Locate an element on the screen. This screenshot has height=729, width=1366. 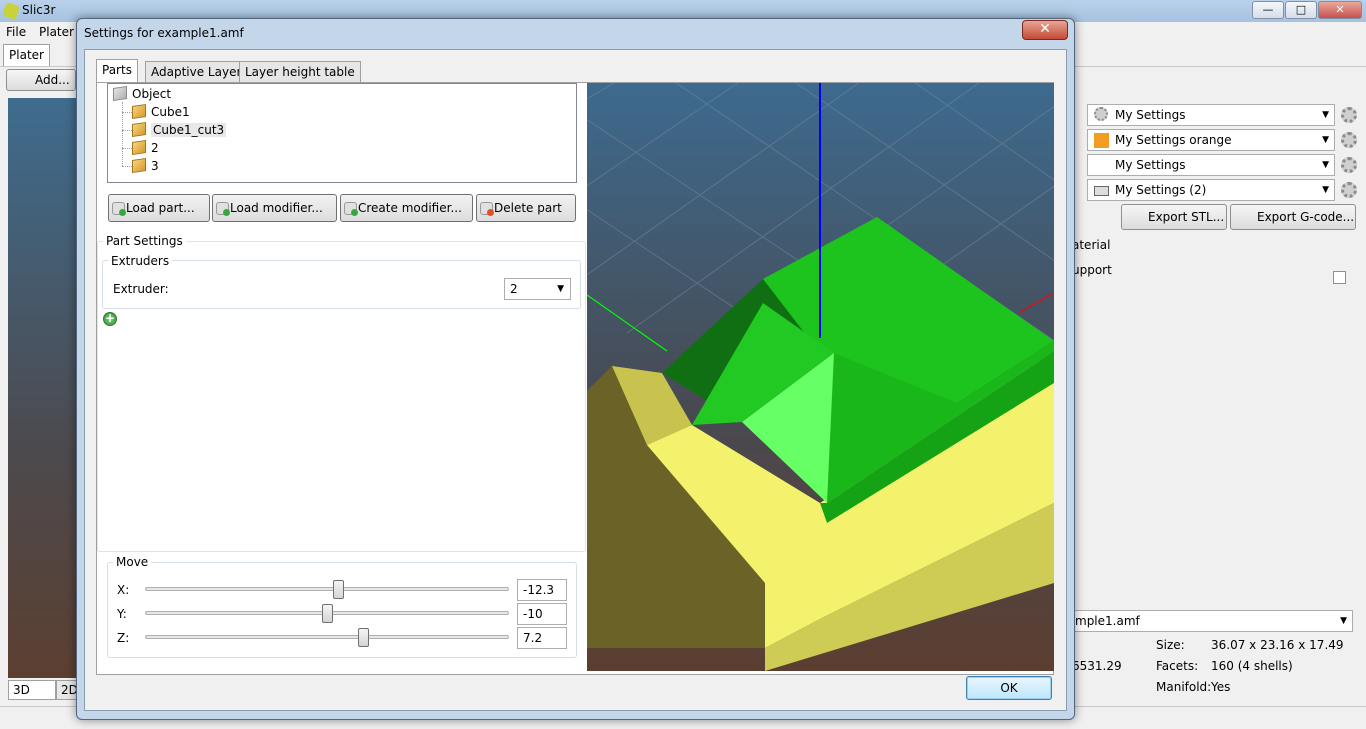
main-3d-canvas is located at coordinates (43, 388).